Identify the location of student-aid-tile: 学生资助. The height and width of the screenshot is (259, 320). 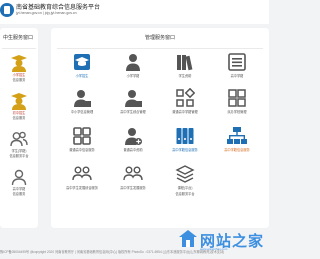
(185, 65).